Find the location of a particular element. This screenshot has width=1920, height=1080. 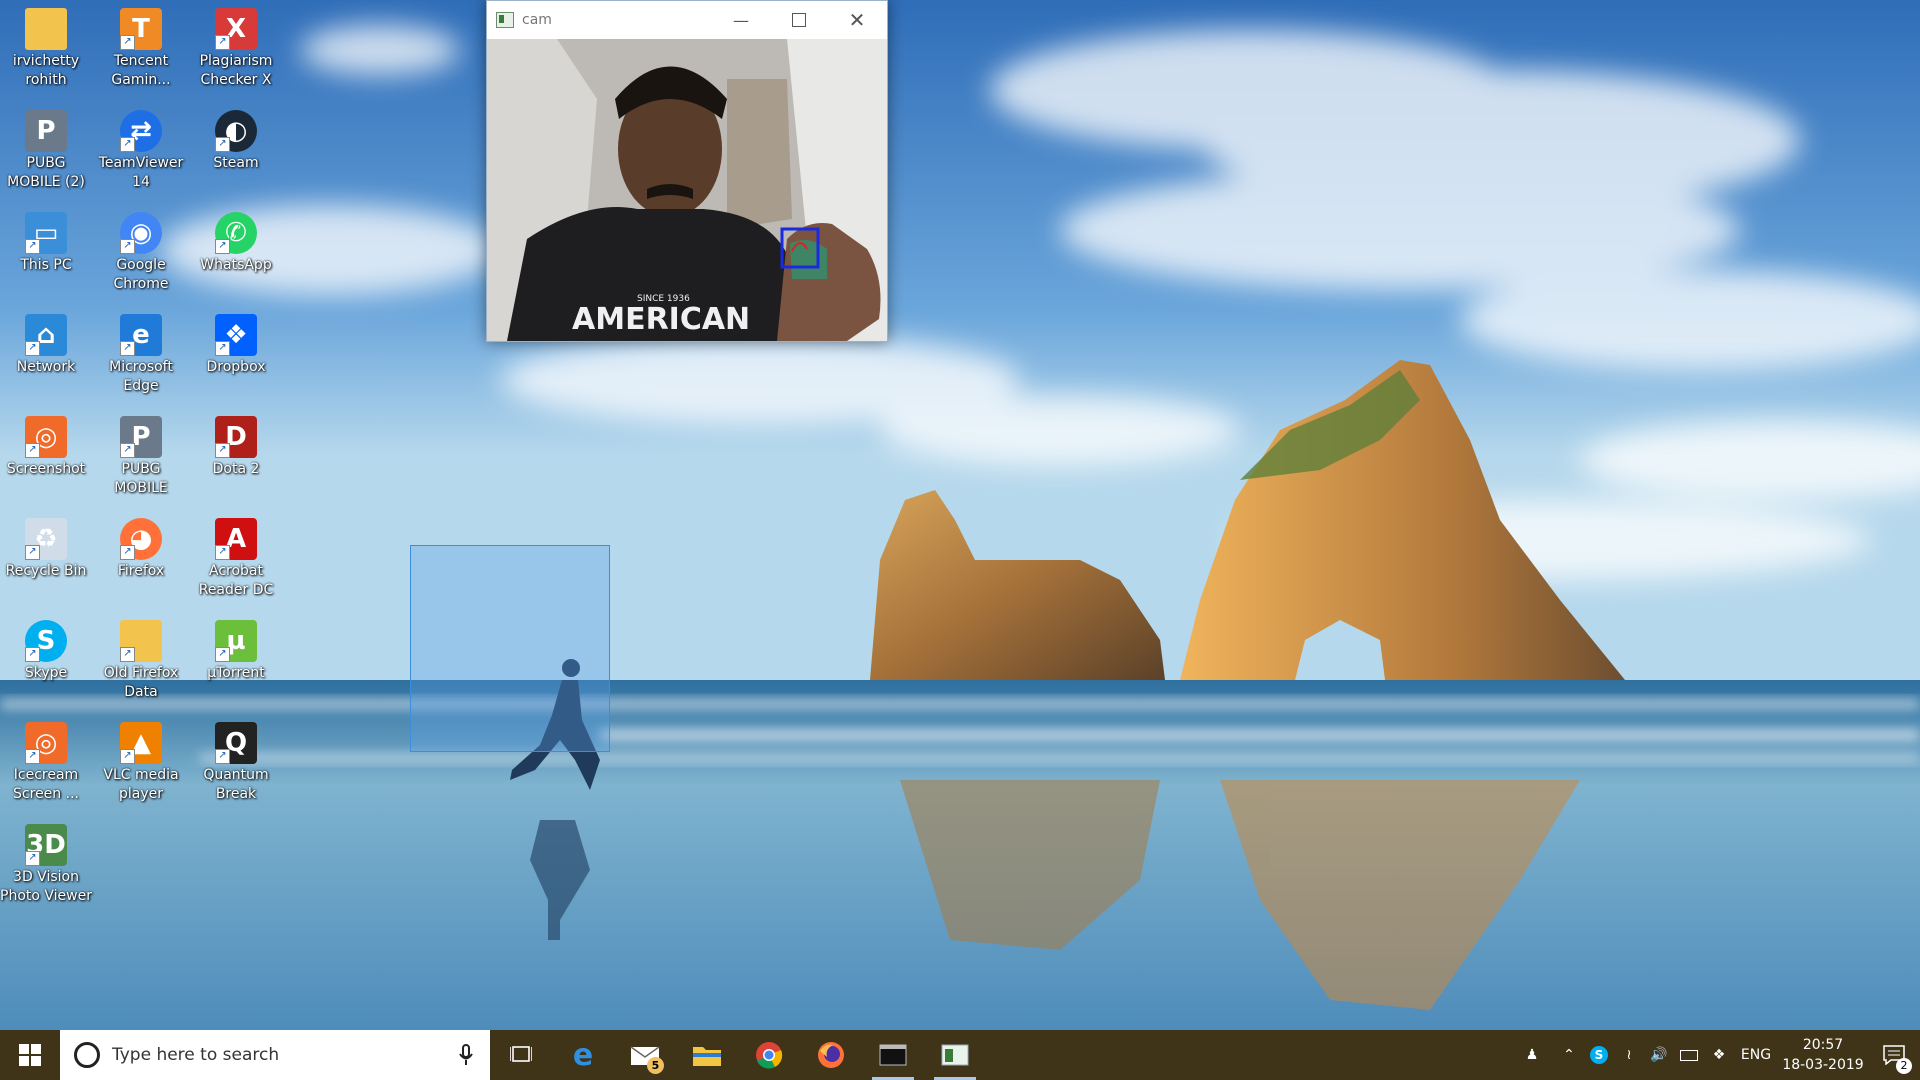

tray-volume: 🔊 is located at coordinates (1659, 1055).